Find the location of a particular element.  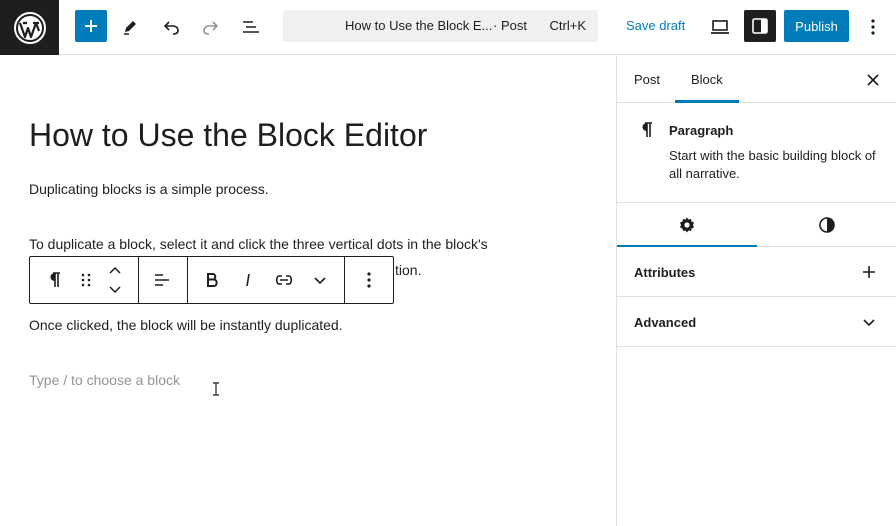

redo-button is located at coordinates (211, 27).